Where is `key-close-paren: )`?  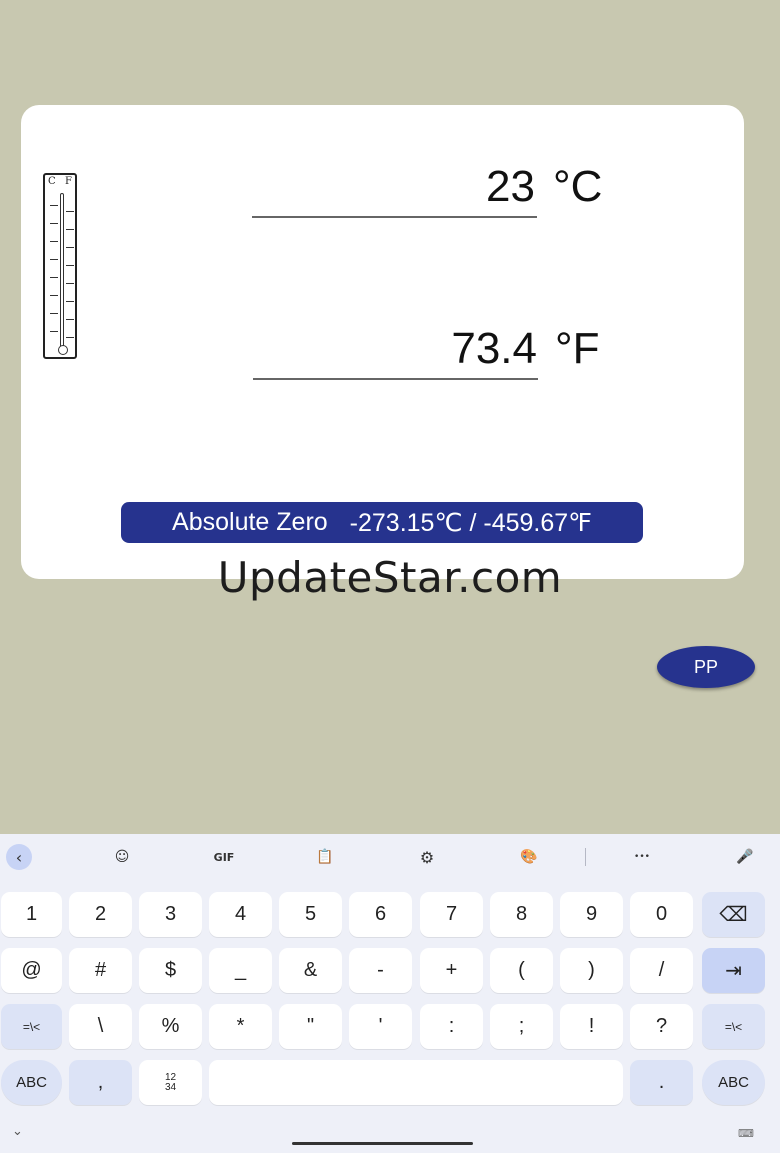 key-close-paren: ) is located at coordinates (591, 970).